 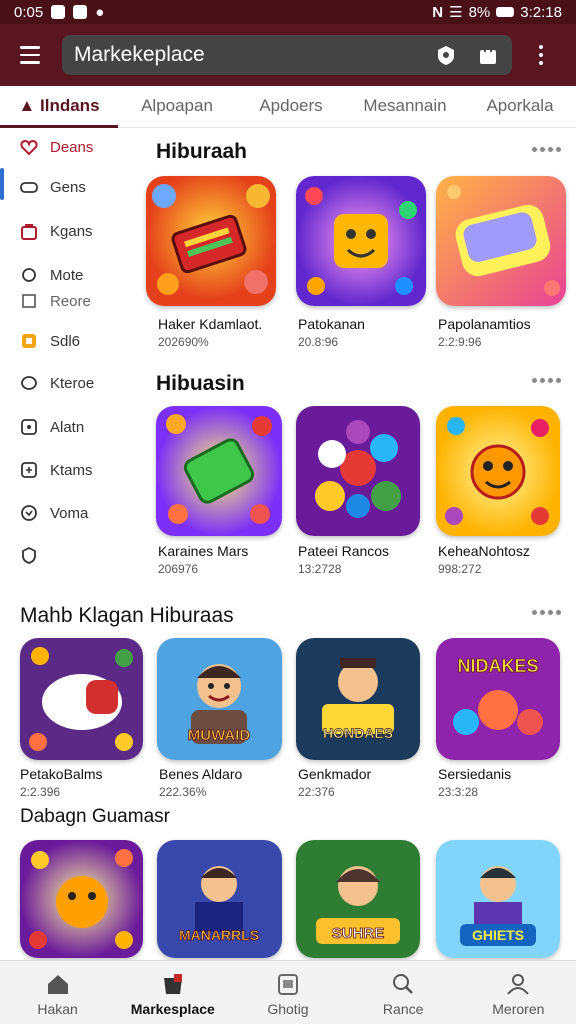 What do you see at coordinates (291, 107) in the screenshot?
I see `tab-apdoers: Apdoers` at bounding box center [291, 107].